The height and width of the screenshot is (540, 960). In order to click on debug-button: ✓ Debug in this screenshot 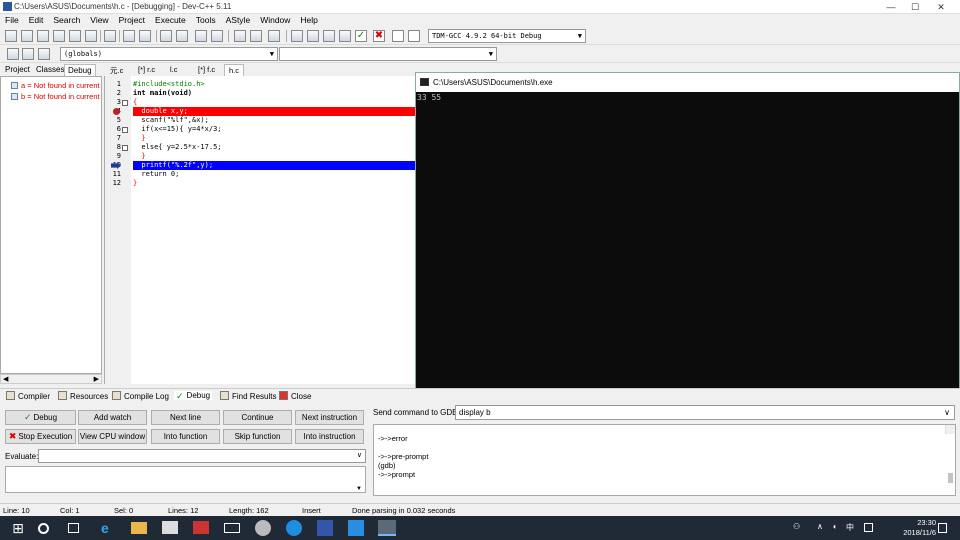, I will do `click(40, 417)`.